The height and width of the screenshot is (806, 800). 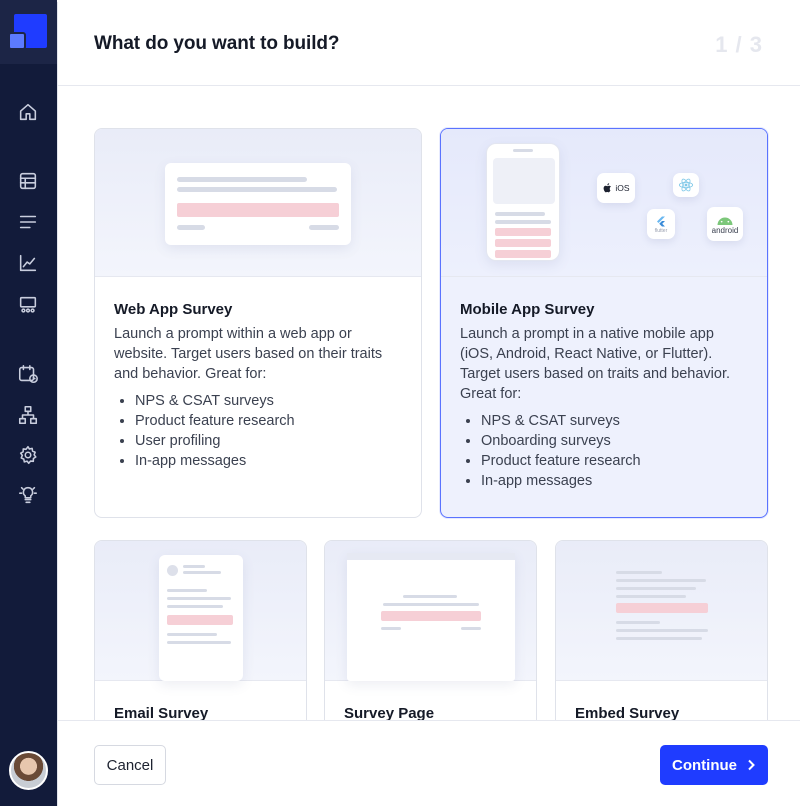 I want to click on flutter-icon: flutter, so click(x=661, y=224).